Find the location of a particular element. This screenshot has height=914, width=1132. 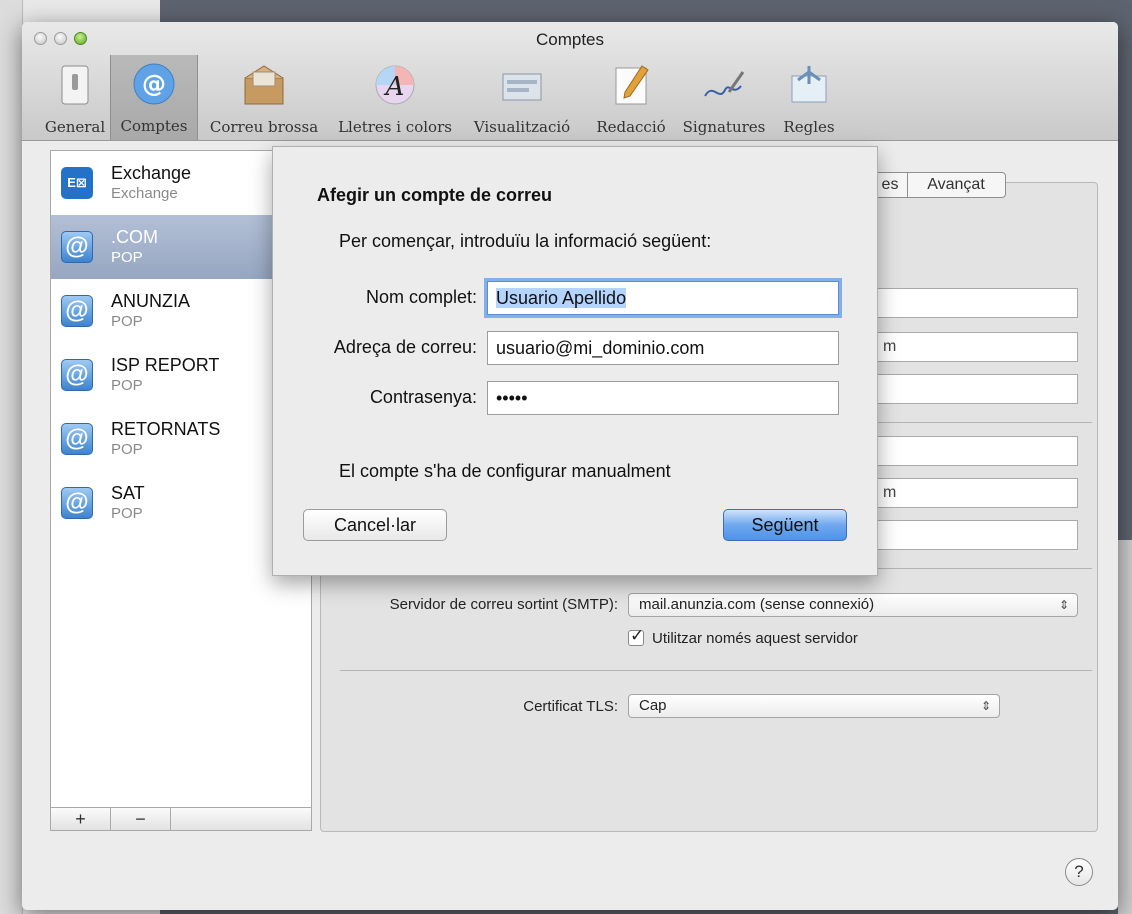

checkmark-icon: ✓ is located at coordinates (637, 635).